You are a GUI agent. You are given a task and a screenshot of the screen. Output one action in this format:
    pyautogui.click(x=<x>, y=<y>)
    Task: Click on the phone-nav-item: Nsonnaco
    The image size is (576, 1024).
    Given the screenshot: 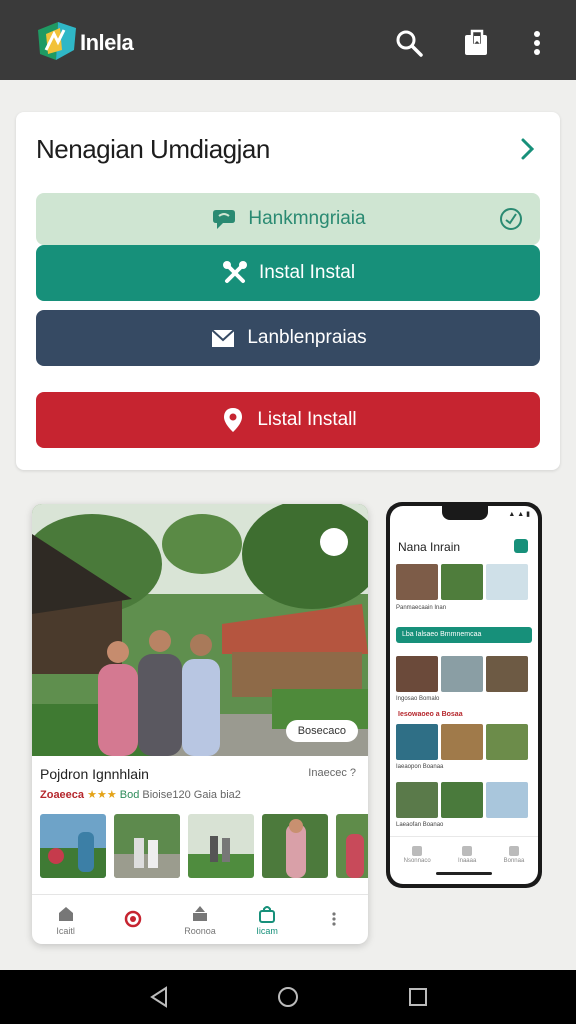 What is the action you would take?
    pyautogui.click(x=417, y=854)
    